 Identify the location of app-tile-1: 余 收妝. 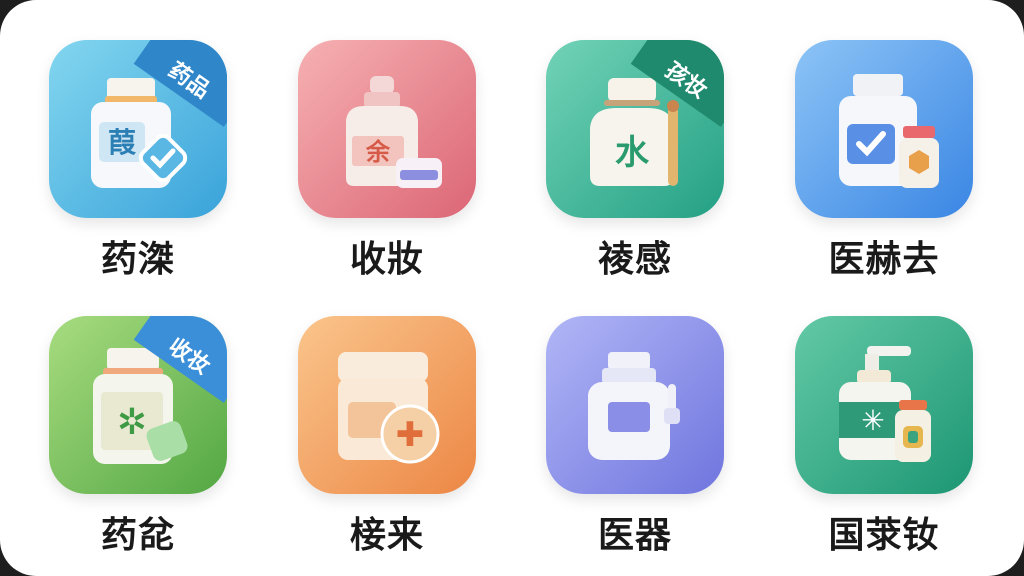
(387, 165).